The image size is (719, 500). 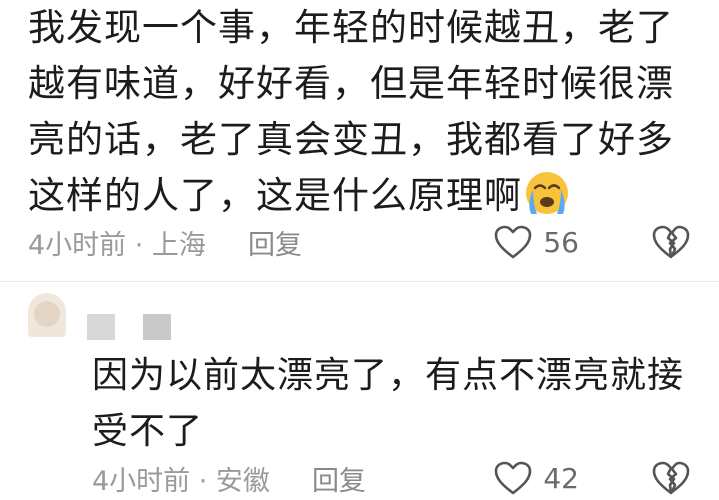 What do you see at coordinates (391, 478) in the screenshot?
I see `reply-meta-row: 4小时前 · 安徽 回复 42` at bounding box center [391, 478].